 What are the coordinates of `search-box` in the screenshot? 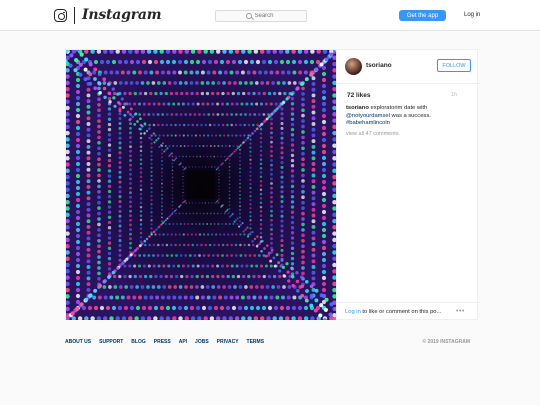 It's located at (261, 16).